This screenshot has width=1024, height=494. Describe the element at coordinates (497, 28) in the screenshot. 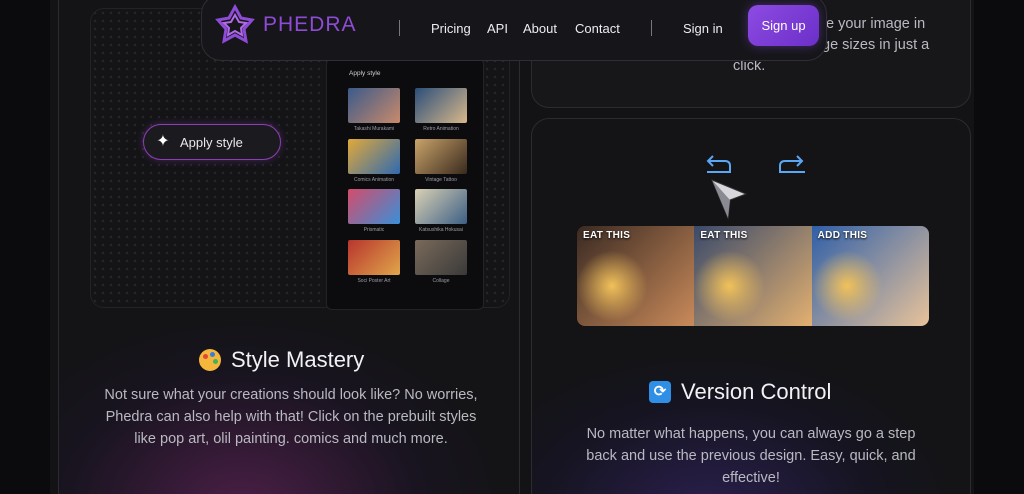

I see `nav-link-api: API` at that location.